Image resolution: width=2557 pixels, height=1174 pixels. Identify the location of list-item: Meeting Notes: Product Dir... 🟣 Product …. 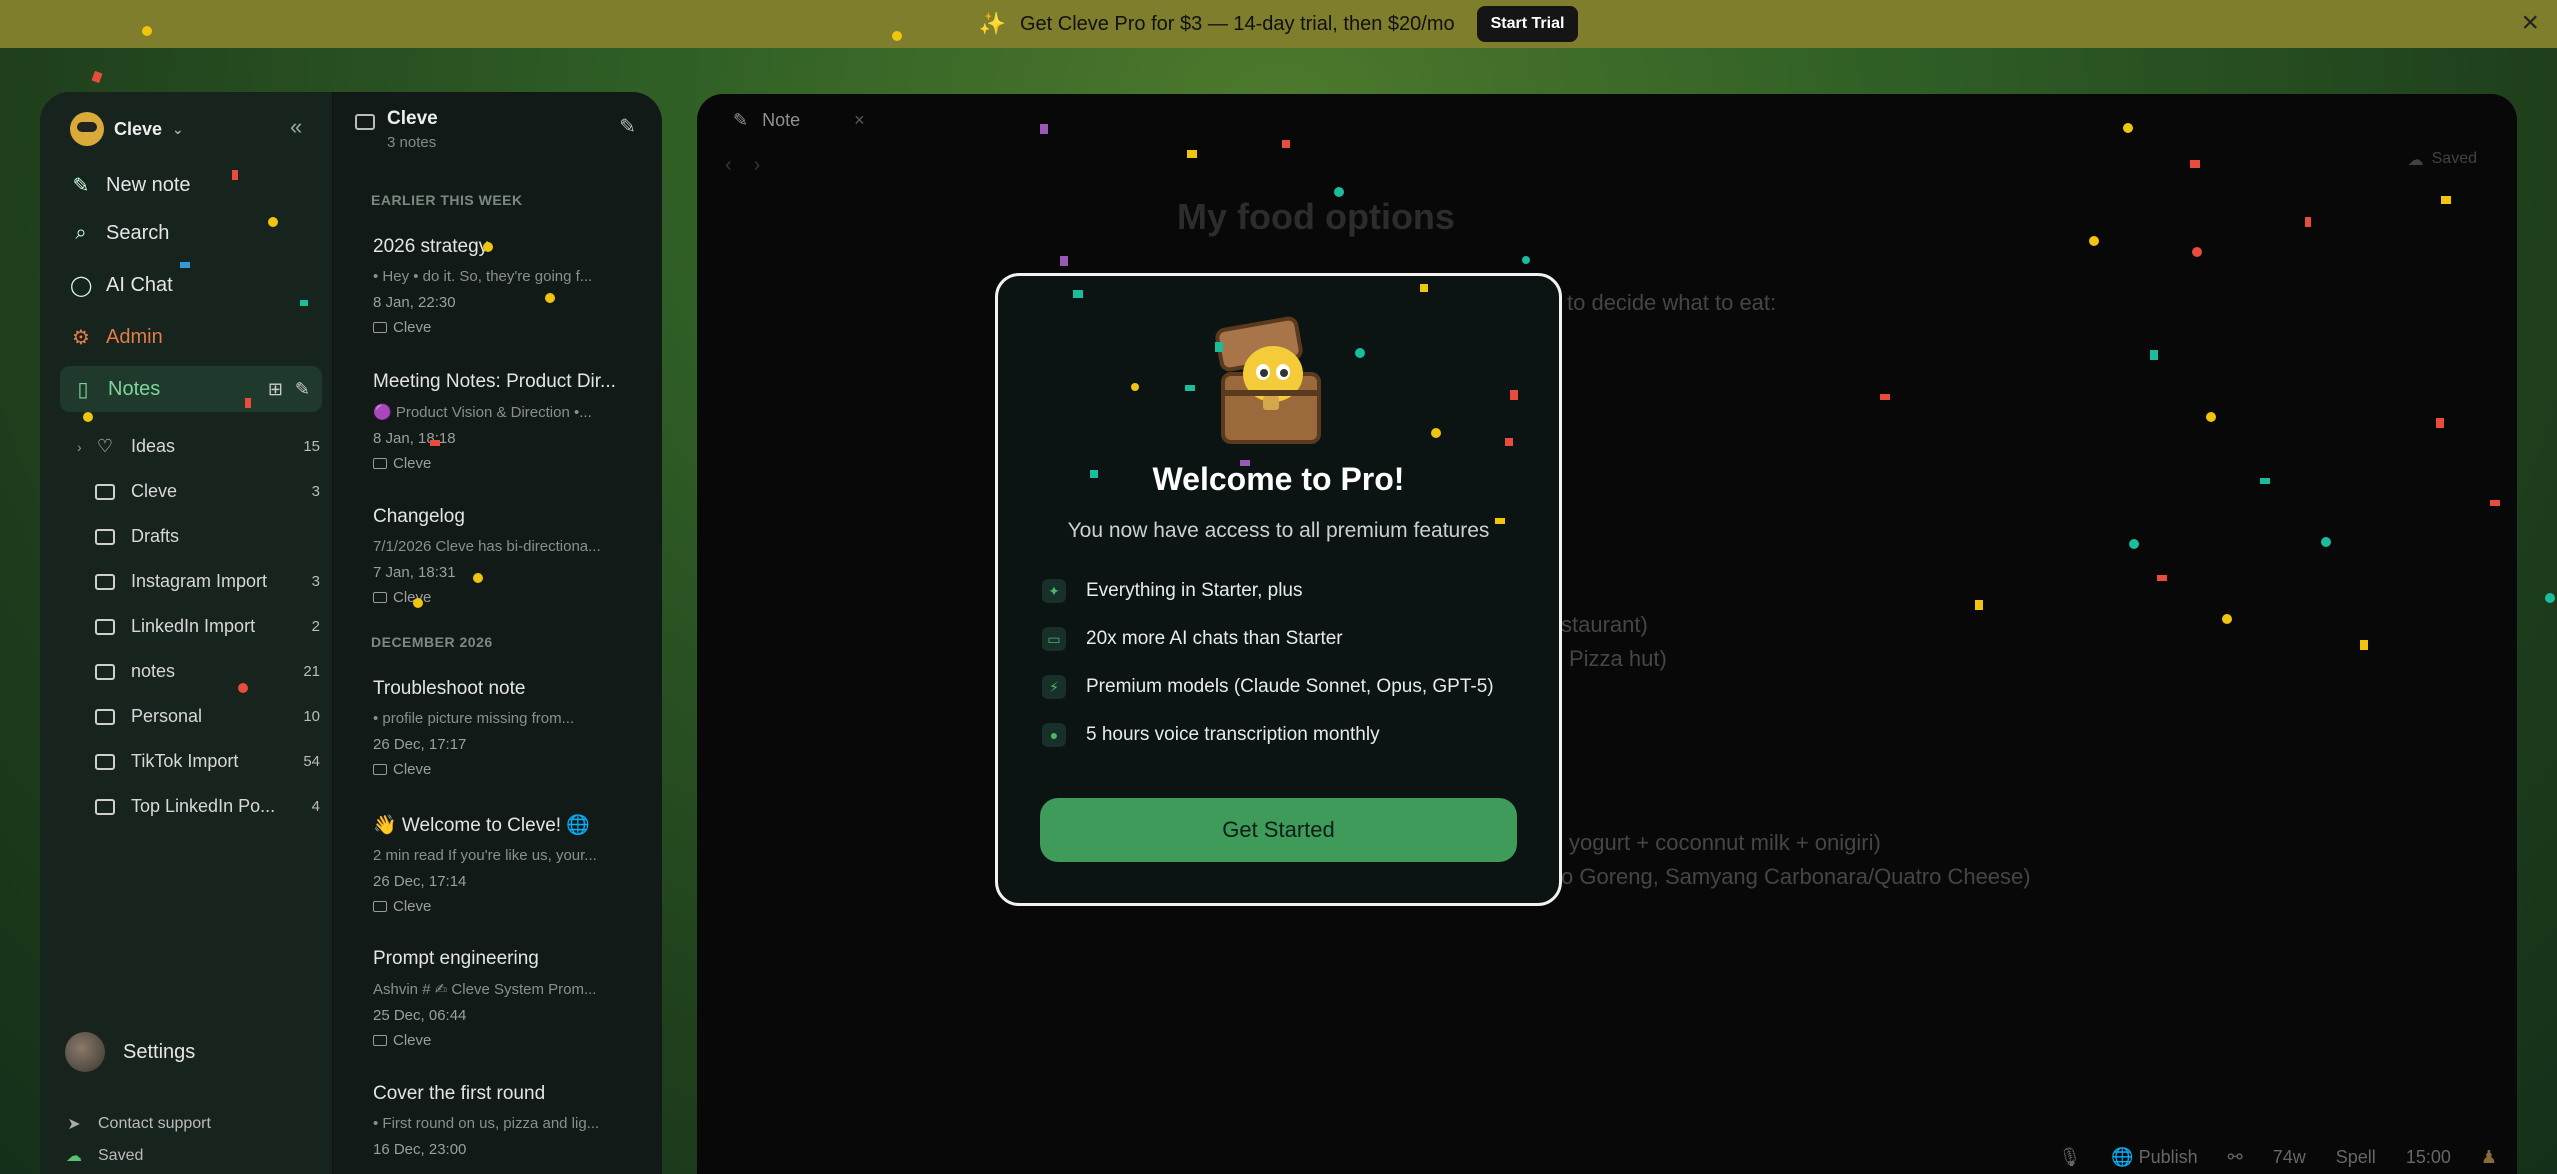
(504, 421).